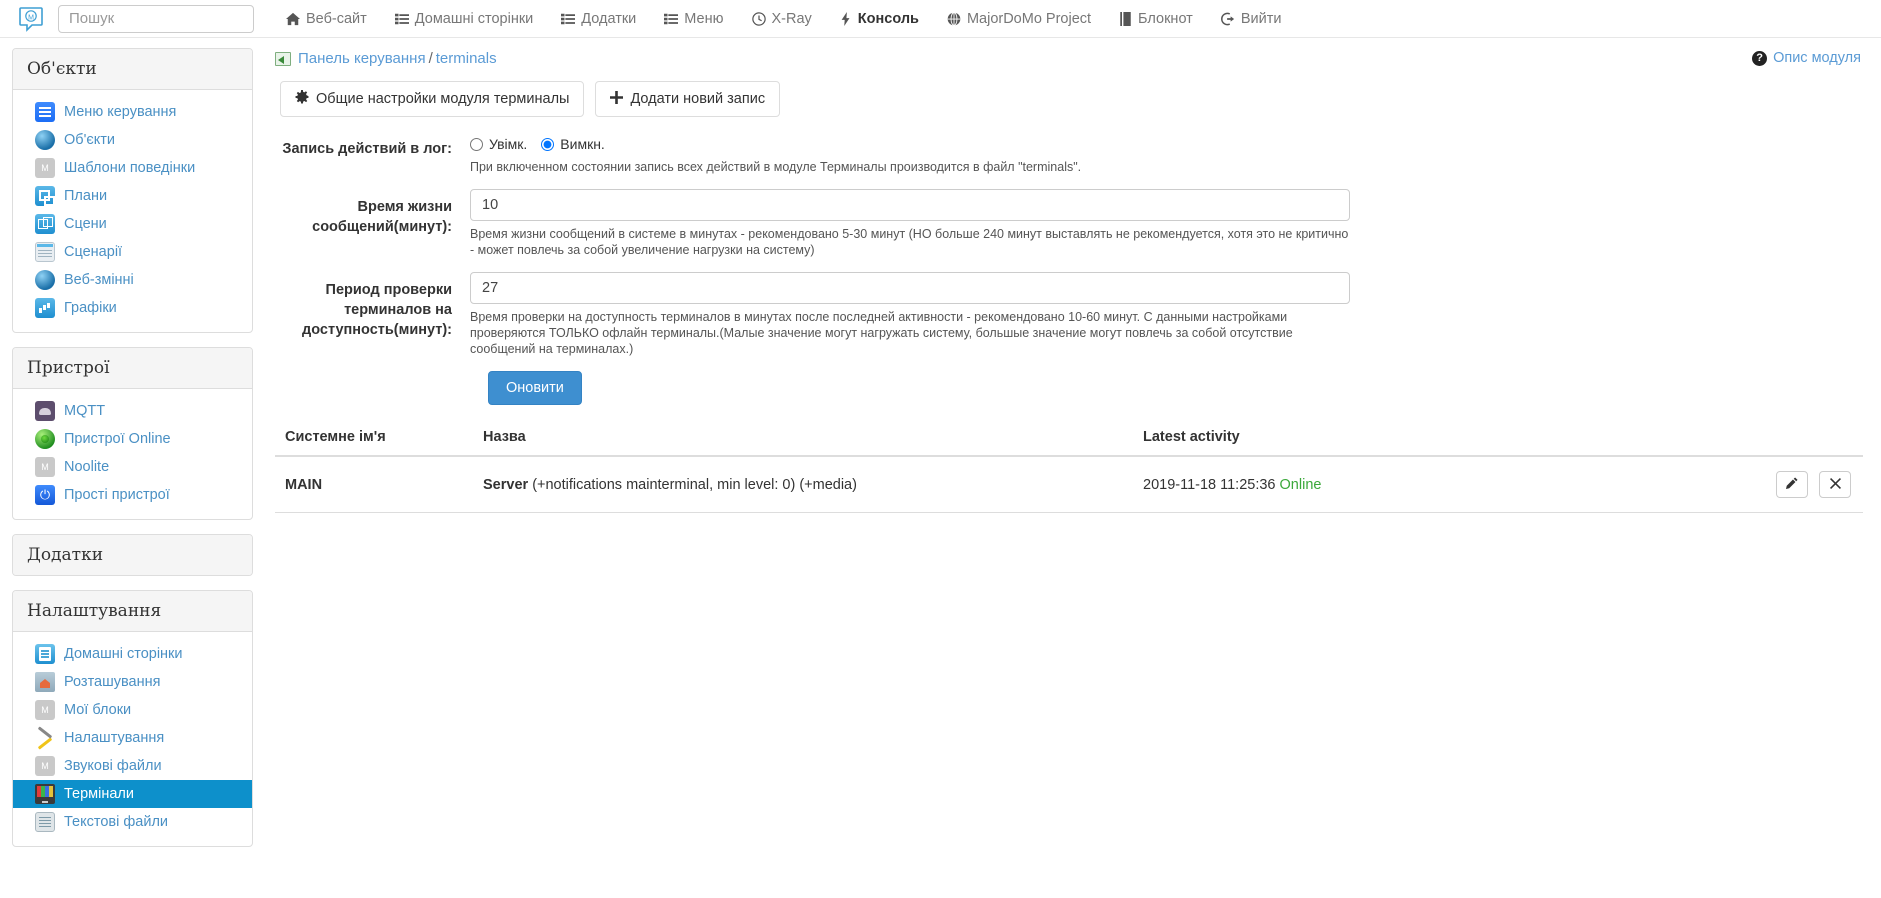  What do you see at coordinates (132, 368) in the screenshot?
I see `sidebar-panel-title: Пристрої` at bounding box center [132, 368].